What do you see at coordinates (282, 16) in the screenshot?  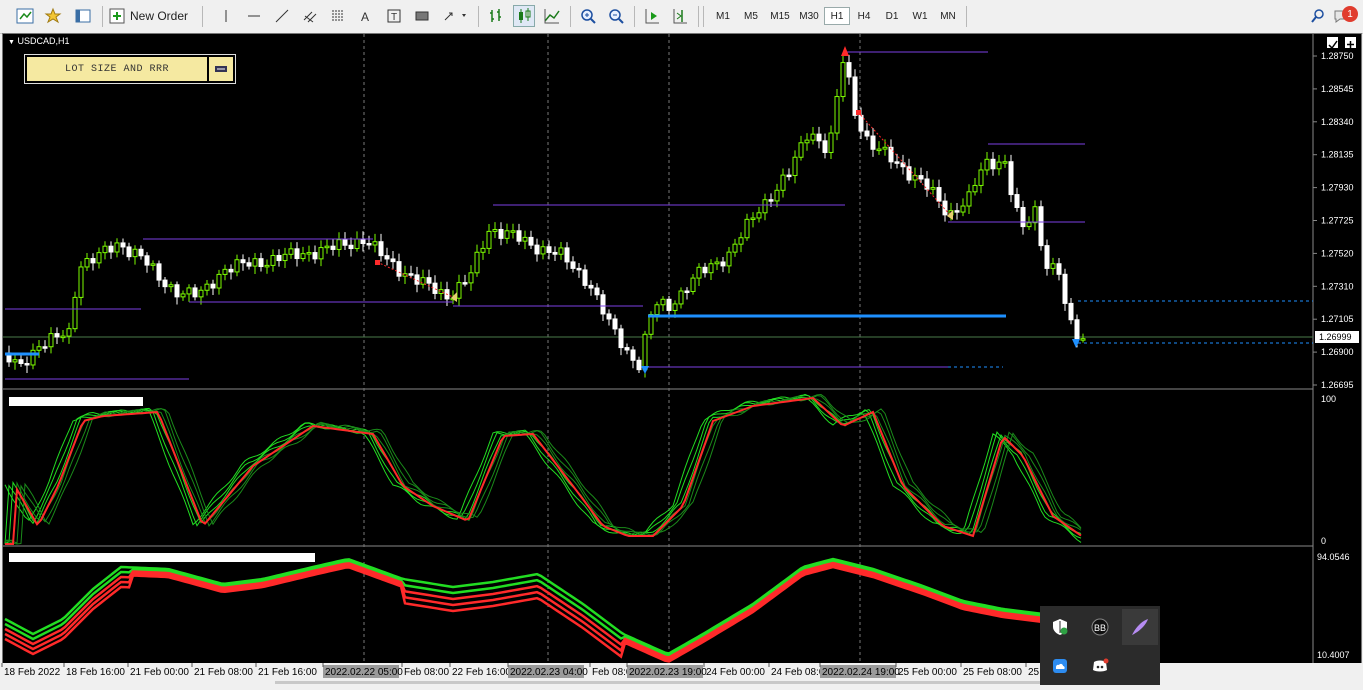 I see `trendline-icon` at bounding box center [282, 16].